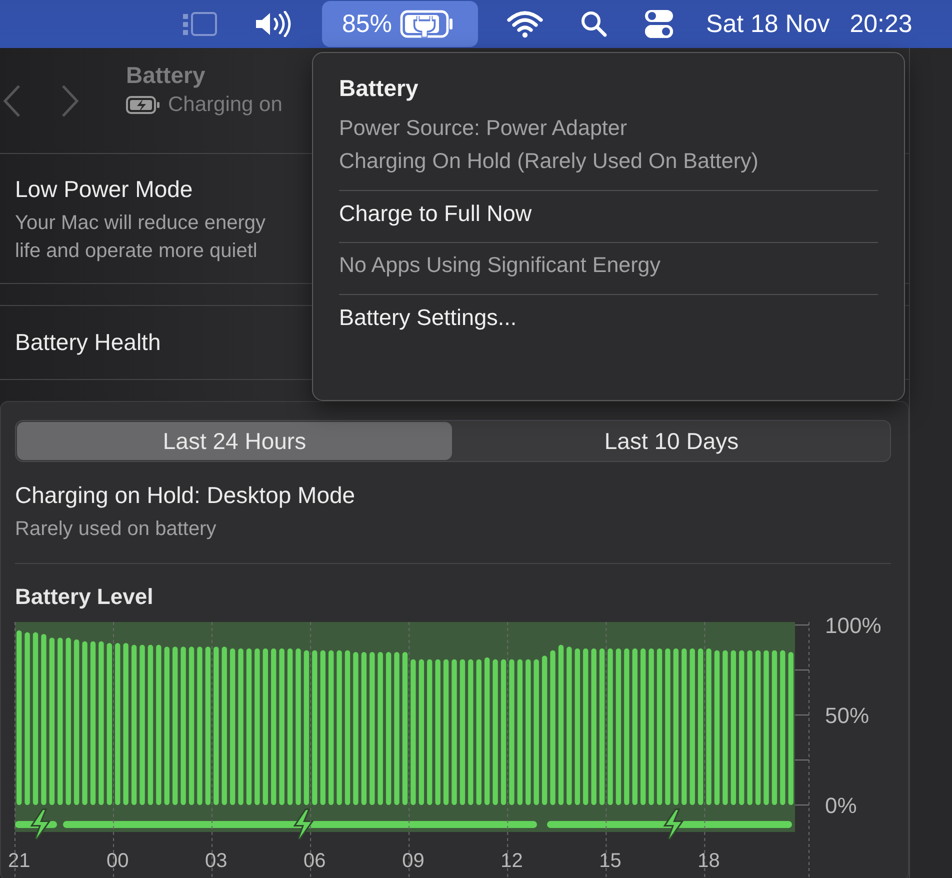 The image size is (952, 878). I want to click on wifi-icon, so click(525, 24).